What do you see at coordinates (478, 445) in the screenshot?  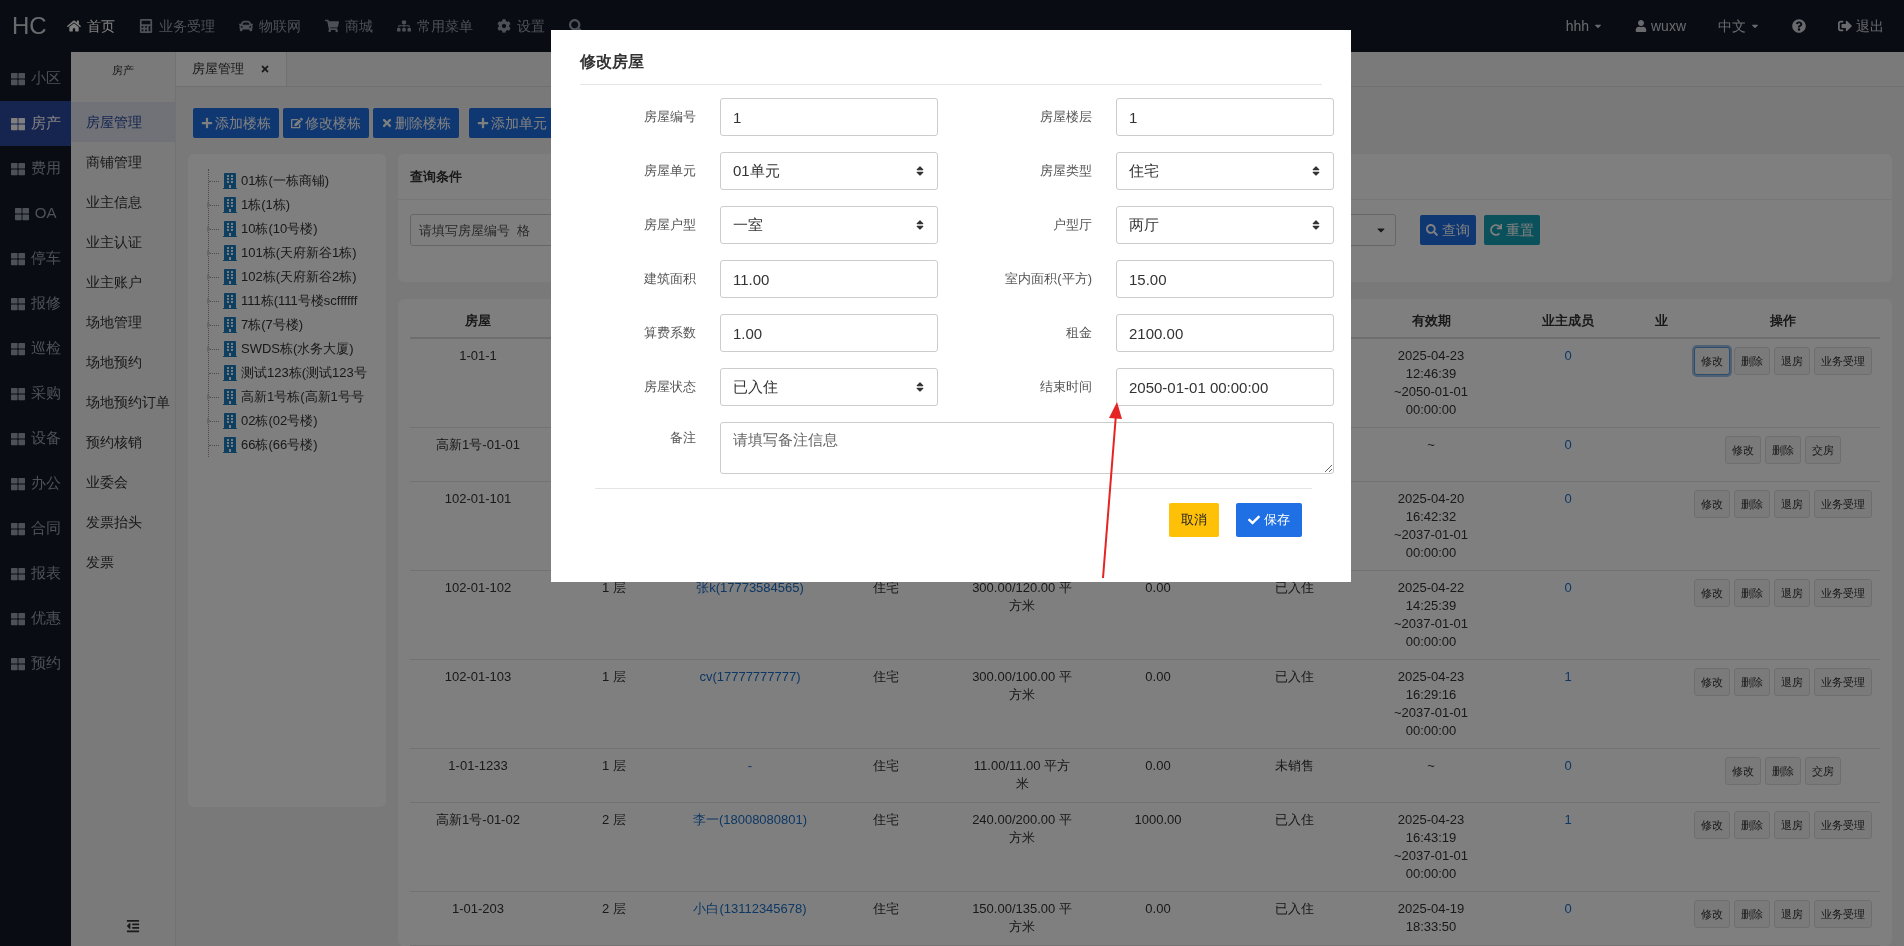 I see `table-cell: 高新1号-01-01` at bounding box center [478, 445].